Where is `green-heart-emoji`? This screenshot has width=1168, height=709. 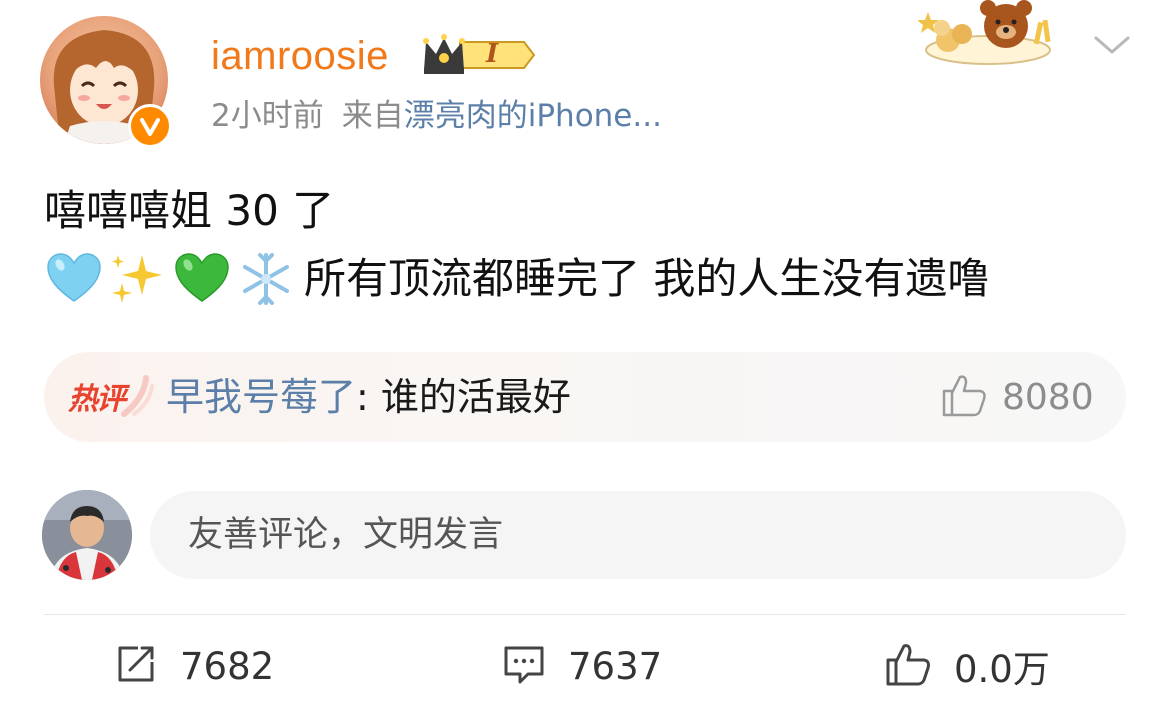 green-heart-emoji is located at coordinates (202, 279).